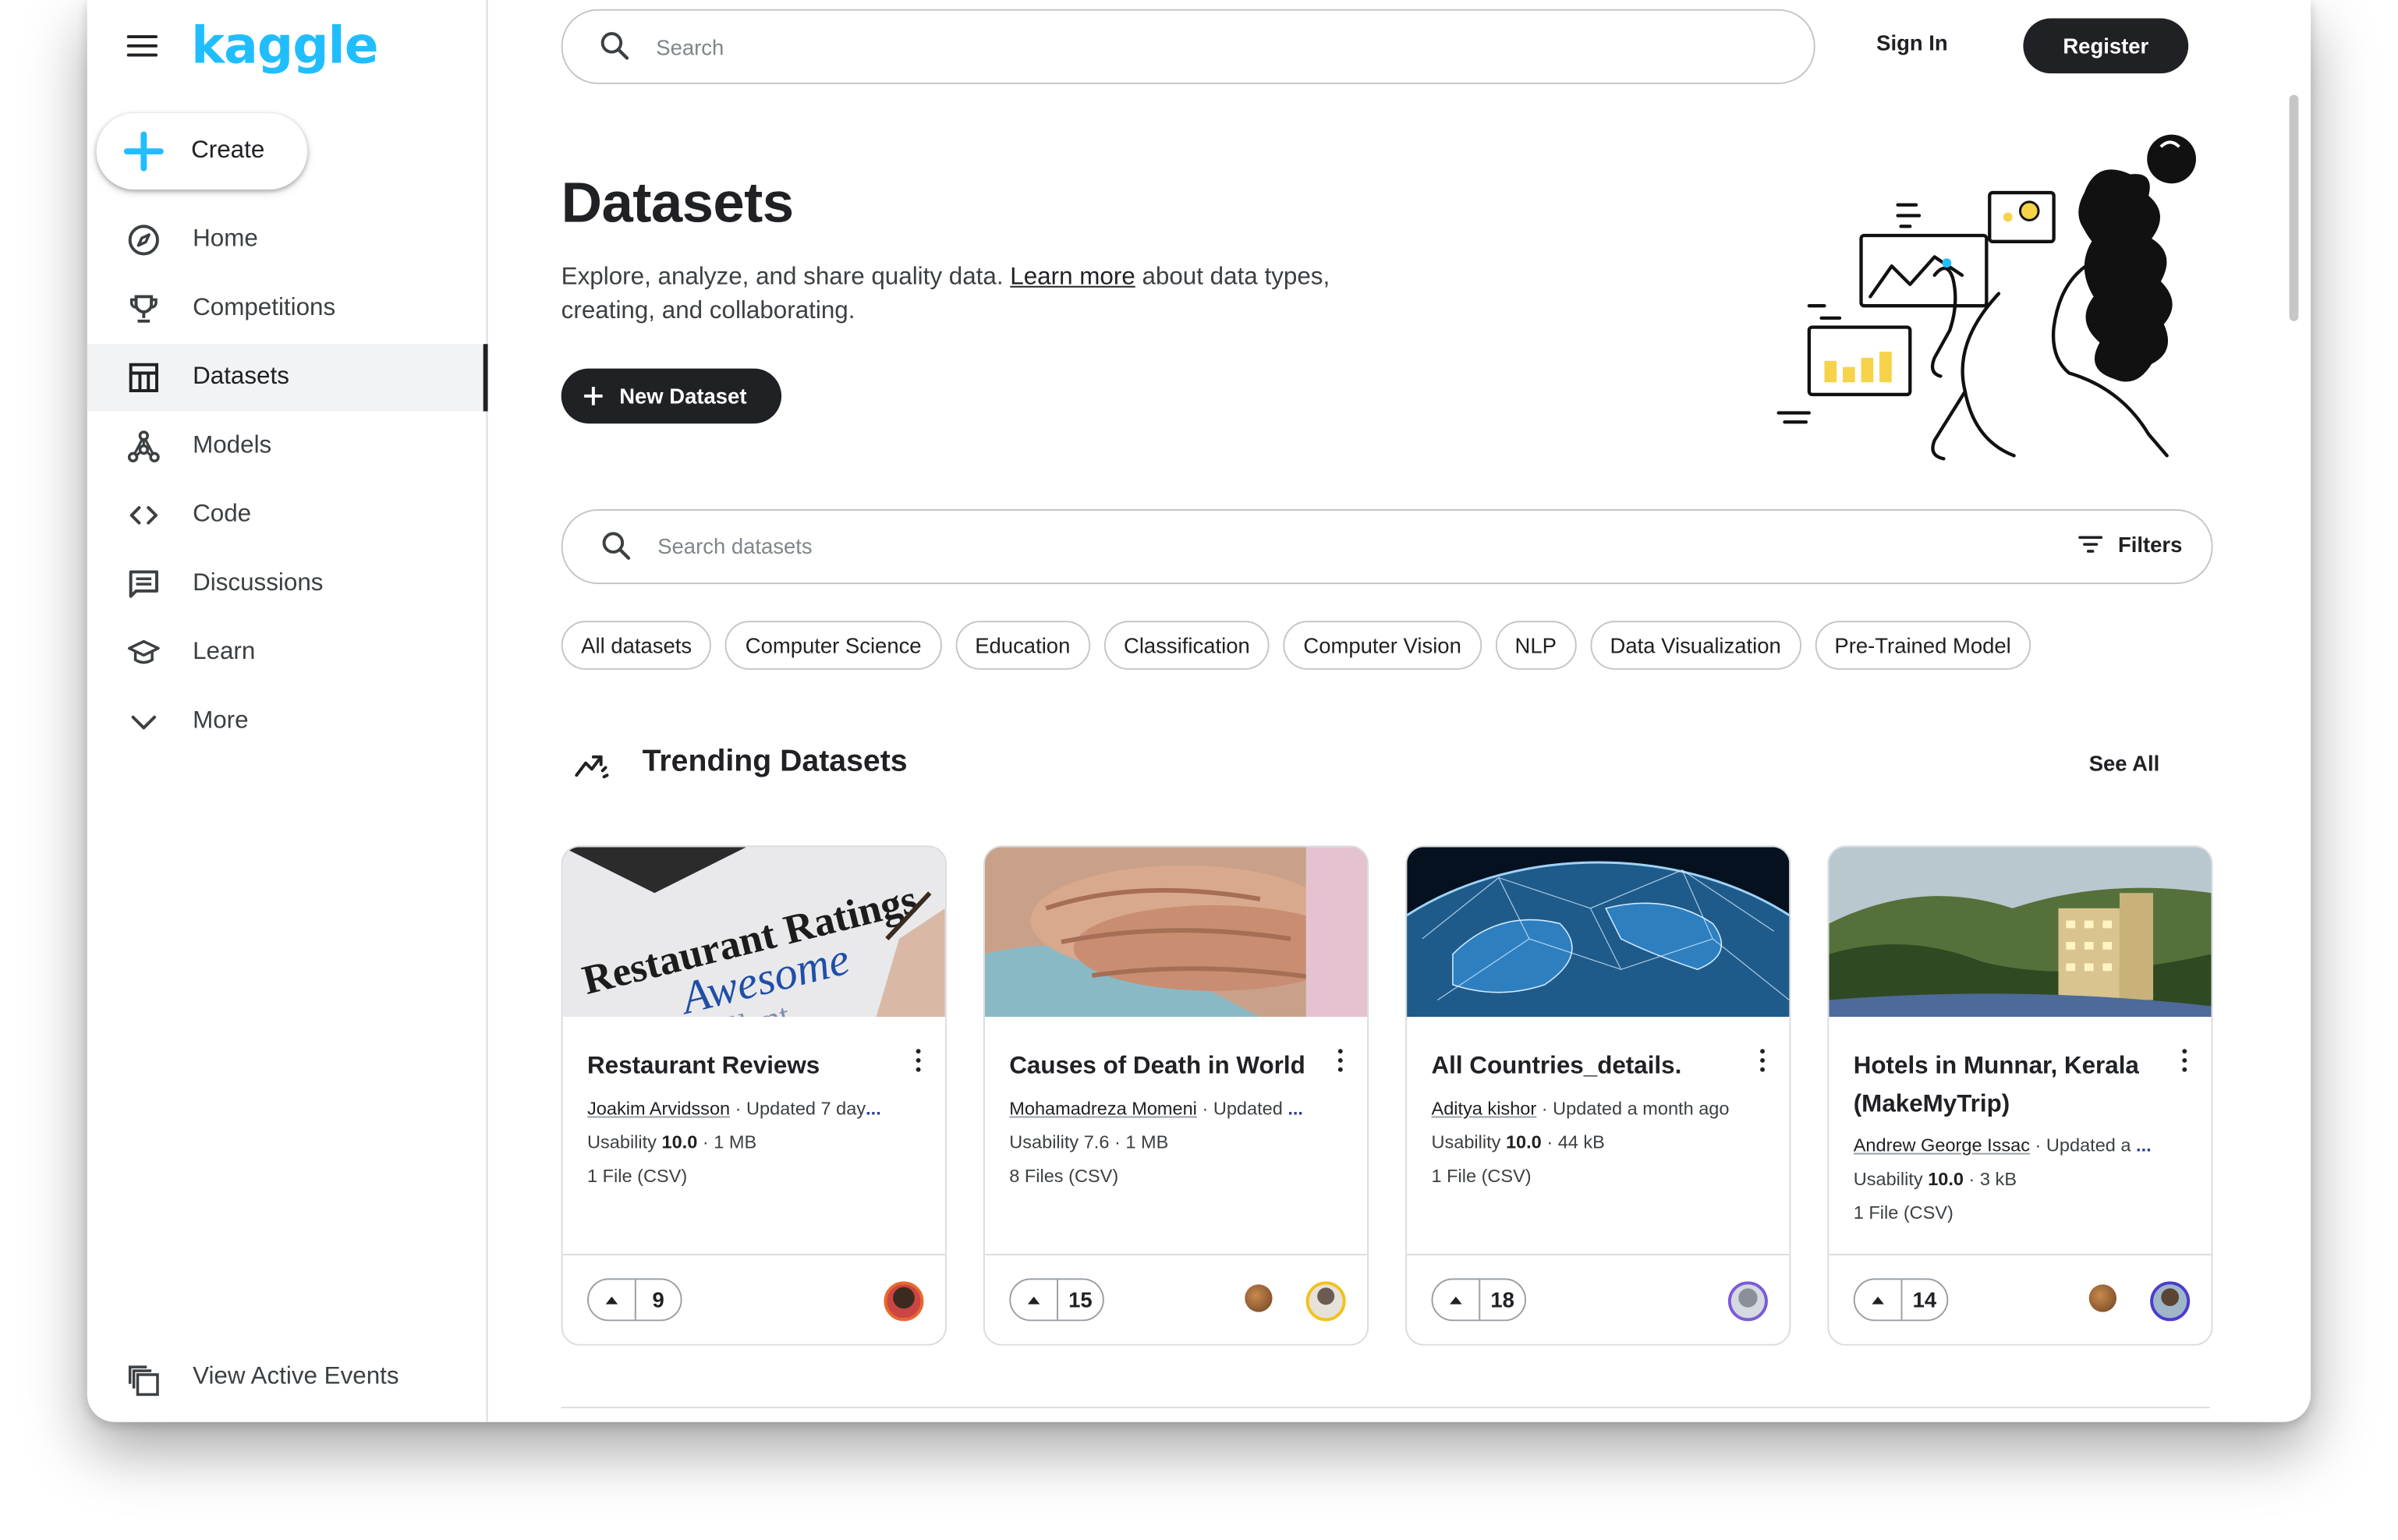 This screenshot has height=1540, width=2398. What do you see at coordinates (1382, 646) in the screenshot?
I see `chip-computer-vision: Computer Vision` at bounding box center [1382, 646].